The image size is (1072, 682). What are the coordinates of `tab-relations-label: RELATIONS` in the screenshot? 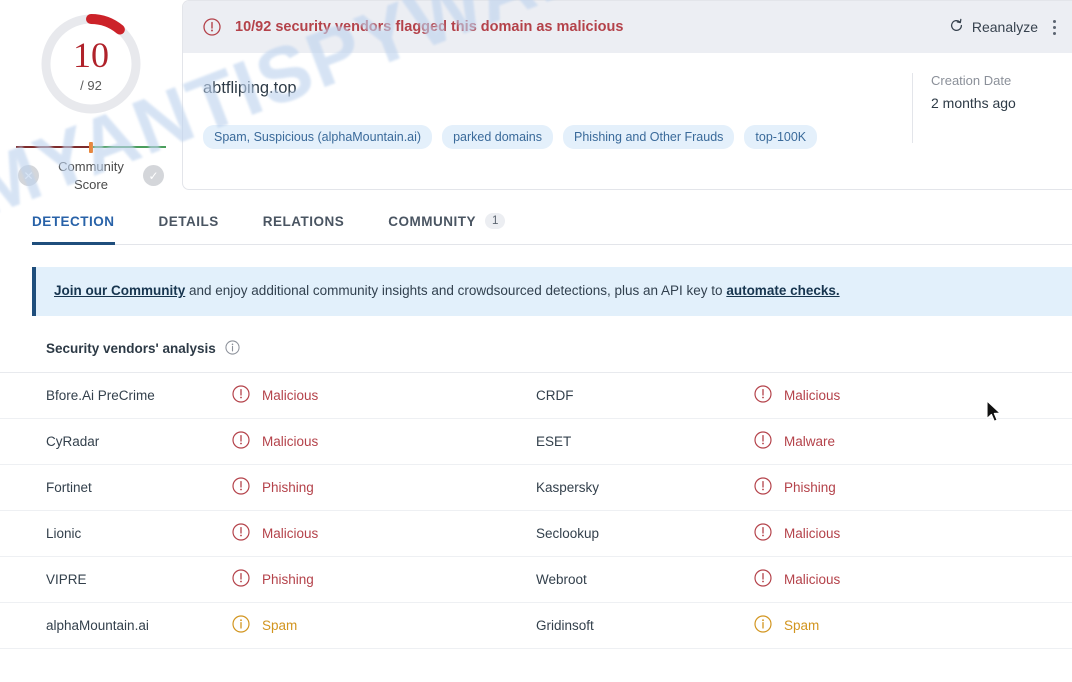 It's located at (303, 221).